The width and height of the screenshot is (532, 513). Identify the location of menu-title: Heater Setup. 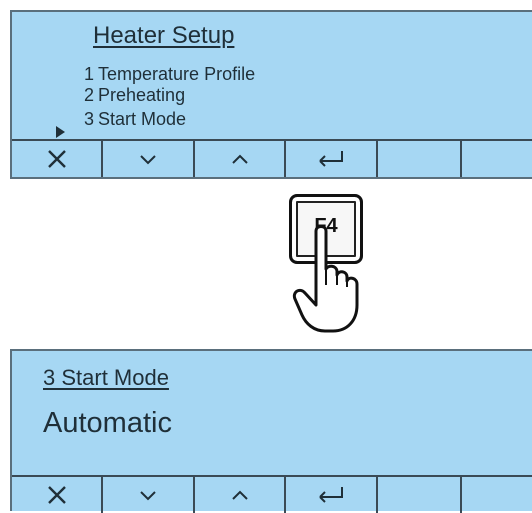
(164, 35).